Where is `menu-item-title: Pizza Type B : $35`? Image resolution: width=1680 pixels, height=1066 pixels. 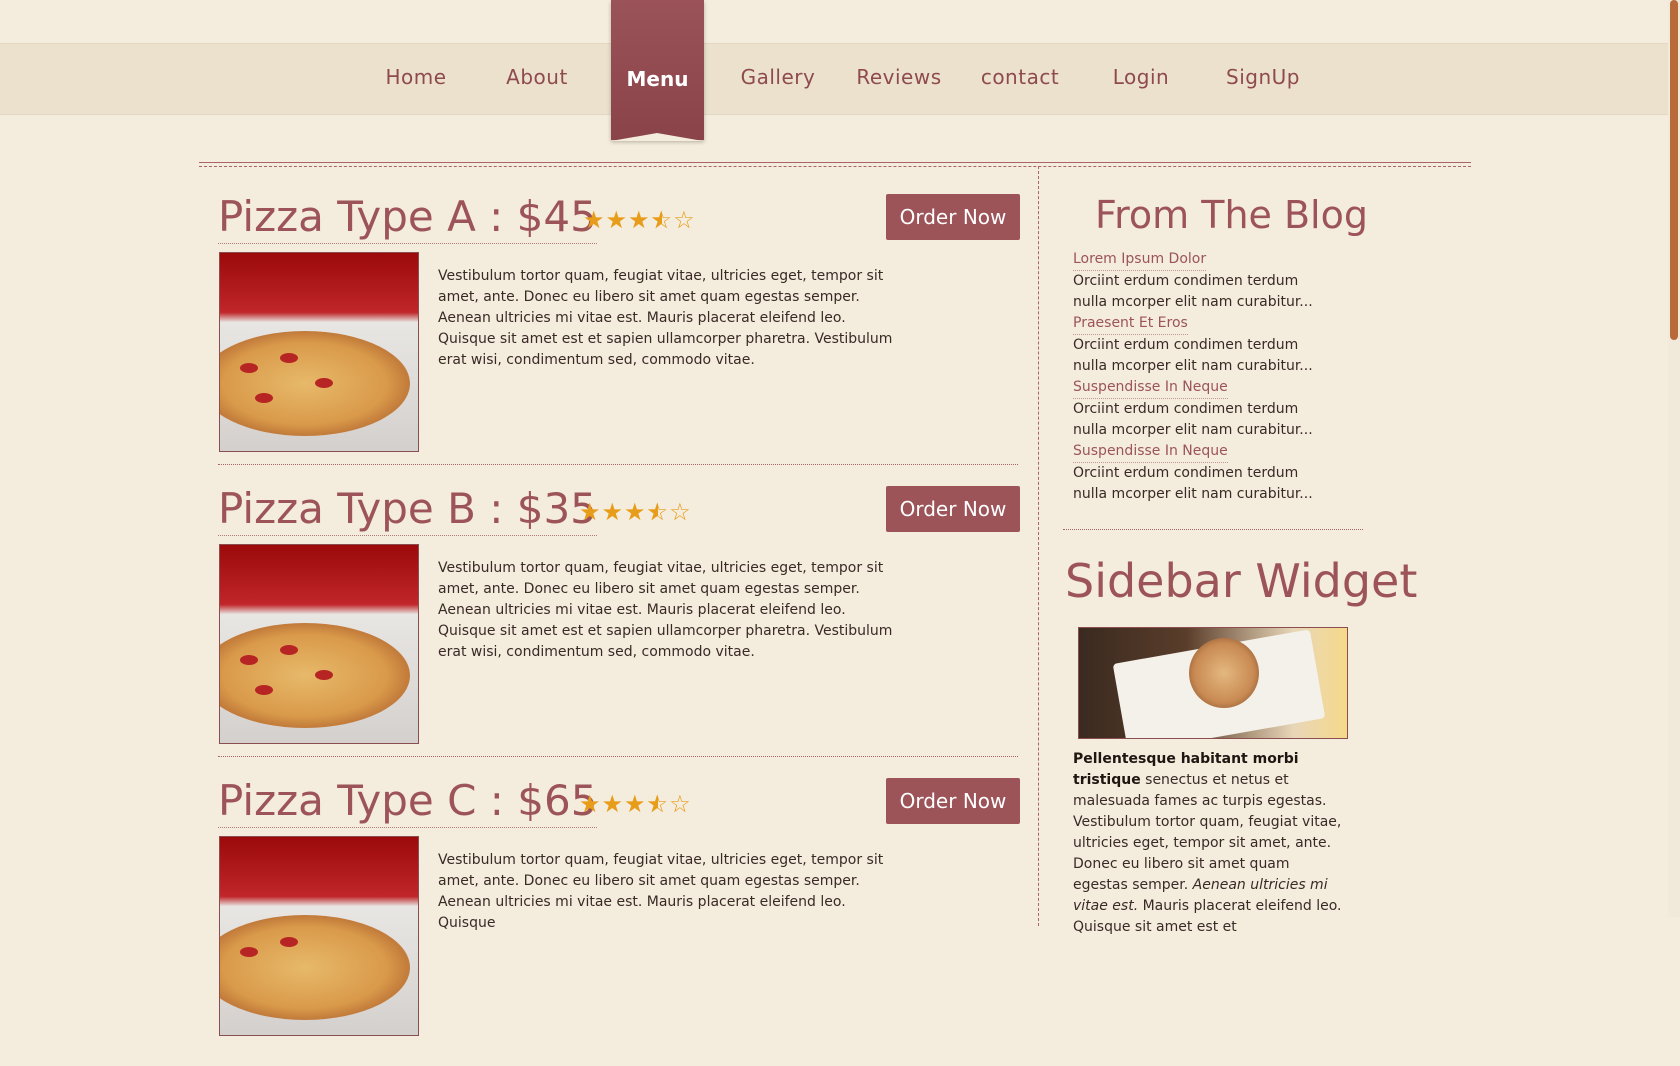
menu-item-title: Pizza Type B : $35 is located at coordinates (407, 510).